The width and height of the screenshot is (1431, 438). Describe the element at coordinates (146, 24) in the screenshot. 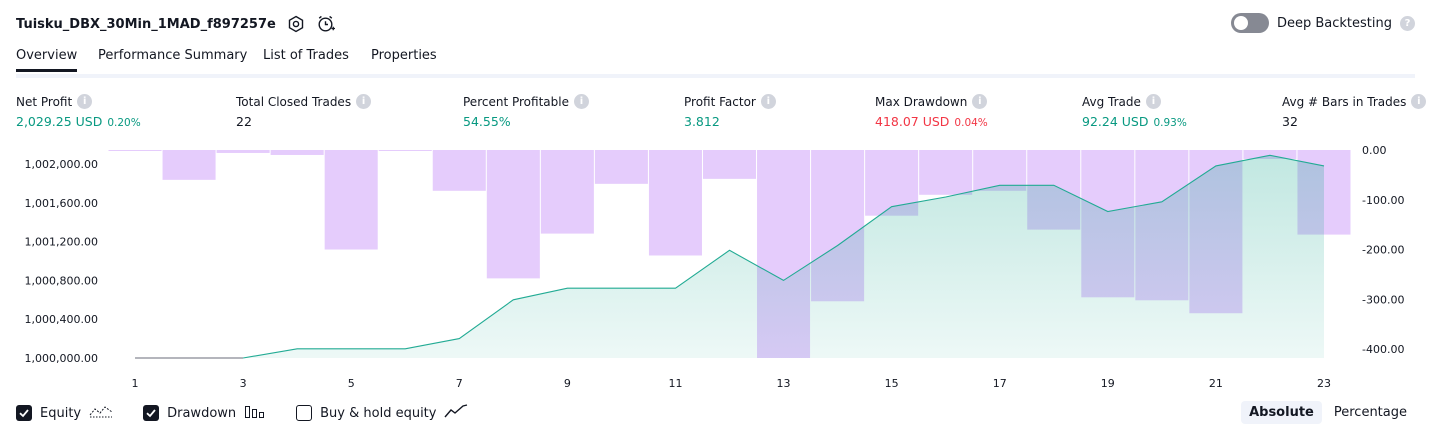

I see `strategy-title: Tuisku_DBX_30Min_1MAD_f897257e` at that location.